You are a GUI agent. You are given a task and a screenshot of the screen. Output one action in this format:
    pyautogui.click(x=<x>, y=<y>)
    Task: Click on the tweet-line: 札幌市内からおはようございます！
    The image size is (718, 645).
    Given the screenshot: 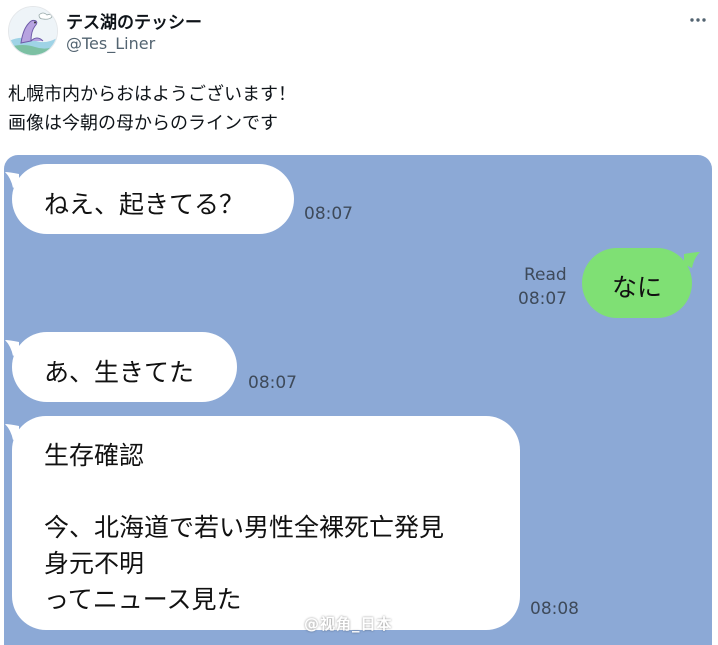 What is the action you would take?
    pyautogui.click(x=152, y=94)
    